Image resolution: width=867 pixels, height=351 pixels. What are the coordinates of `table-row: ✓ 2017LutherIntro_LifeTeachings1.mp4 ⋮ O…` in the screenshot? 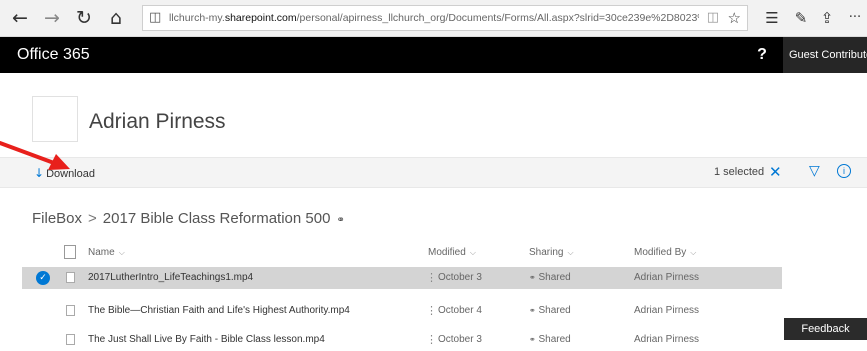 It's located at (402, 278).